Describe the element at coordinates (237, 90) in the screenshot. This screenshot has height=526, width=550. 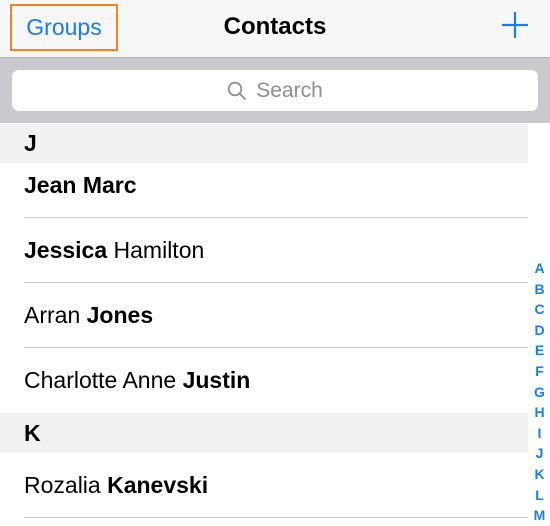
I see `search-icon` at that location.